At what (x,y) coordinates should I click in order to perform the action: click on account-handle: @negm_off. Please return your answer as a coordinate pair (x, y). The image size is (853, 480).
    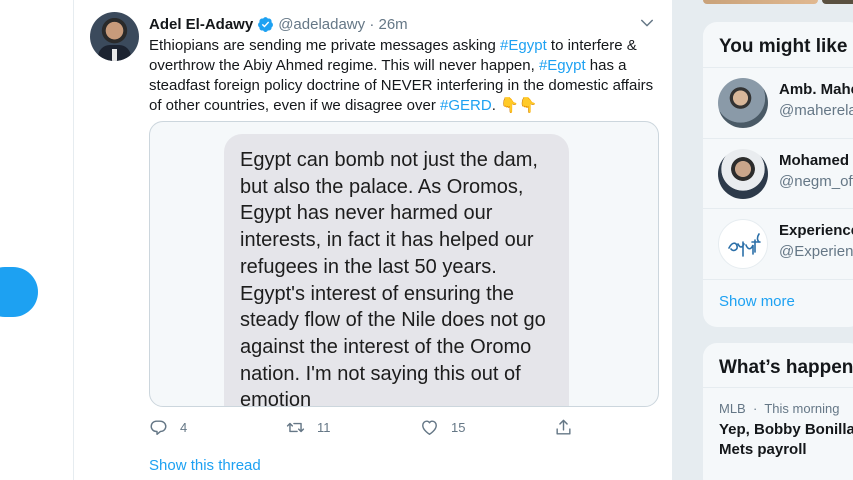
    Looking at the image, I should click on (816, 181).